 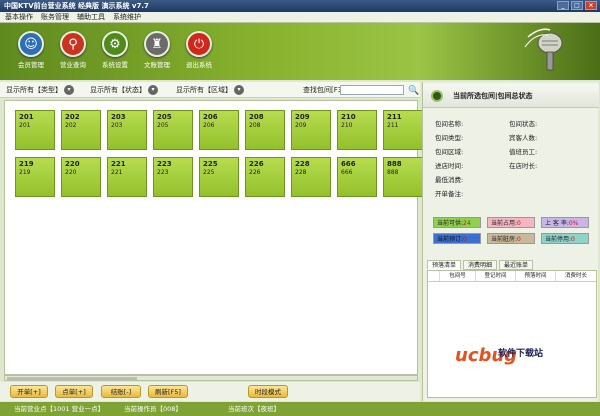 I want to click on close-button: ×, so click(x=591, y=5).